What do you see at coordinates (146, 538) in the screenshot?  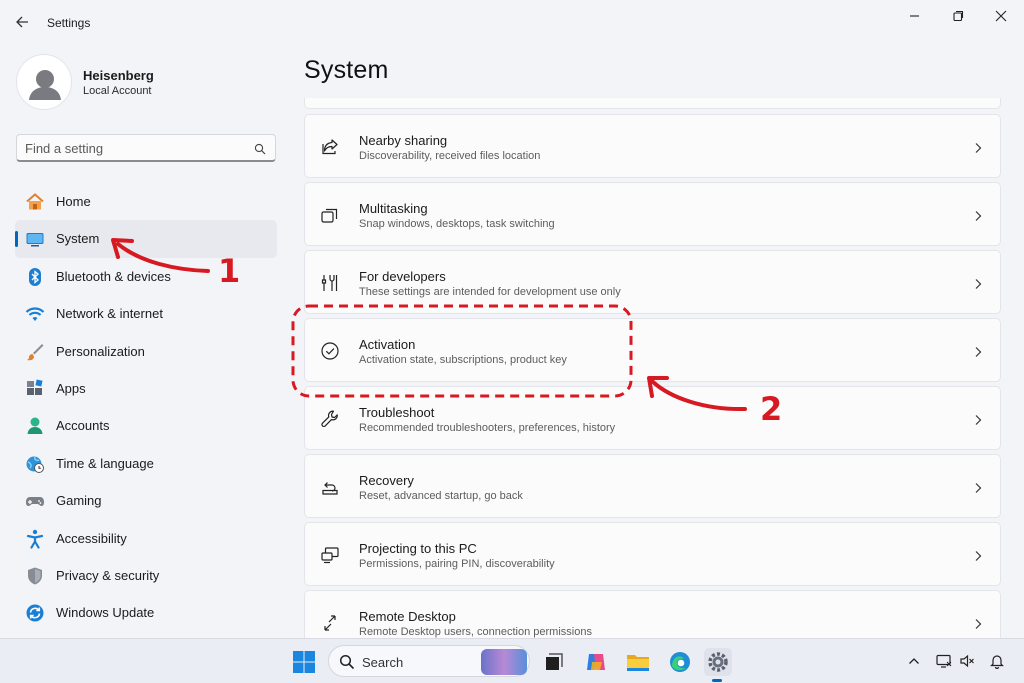 I see `sidebar-item-accessibility: Accessibility` at bounding box center [146, 538].